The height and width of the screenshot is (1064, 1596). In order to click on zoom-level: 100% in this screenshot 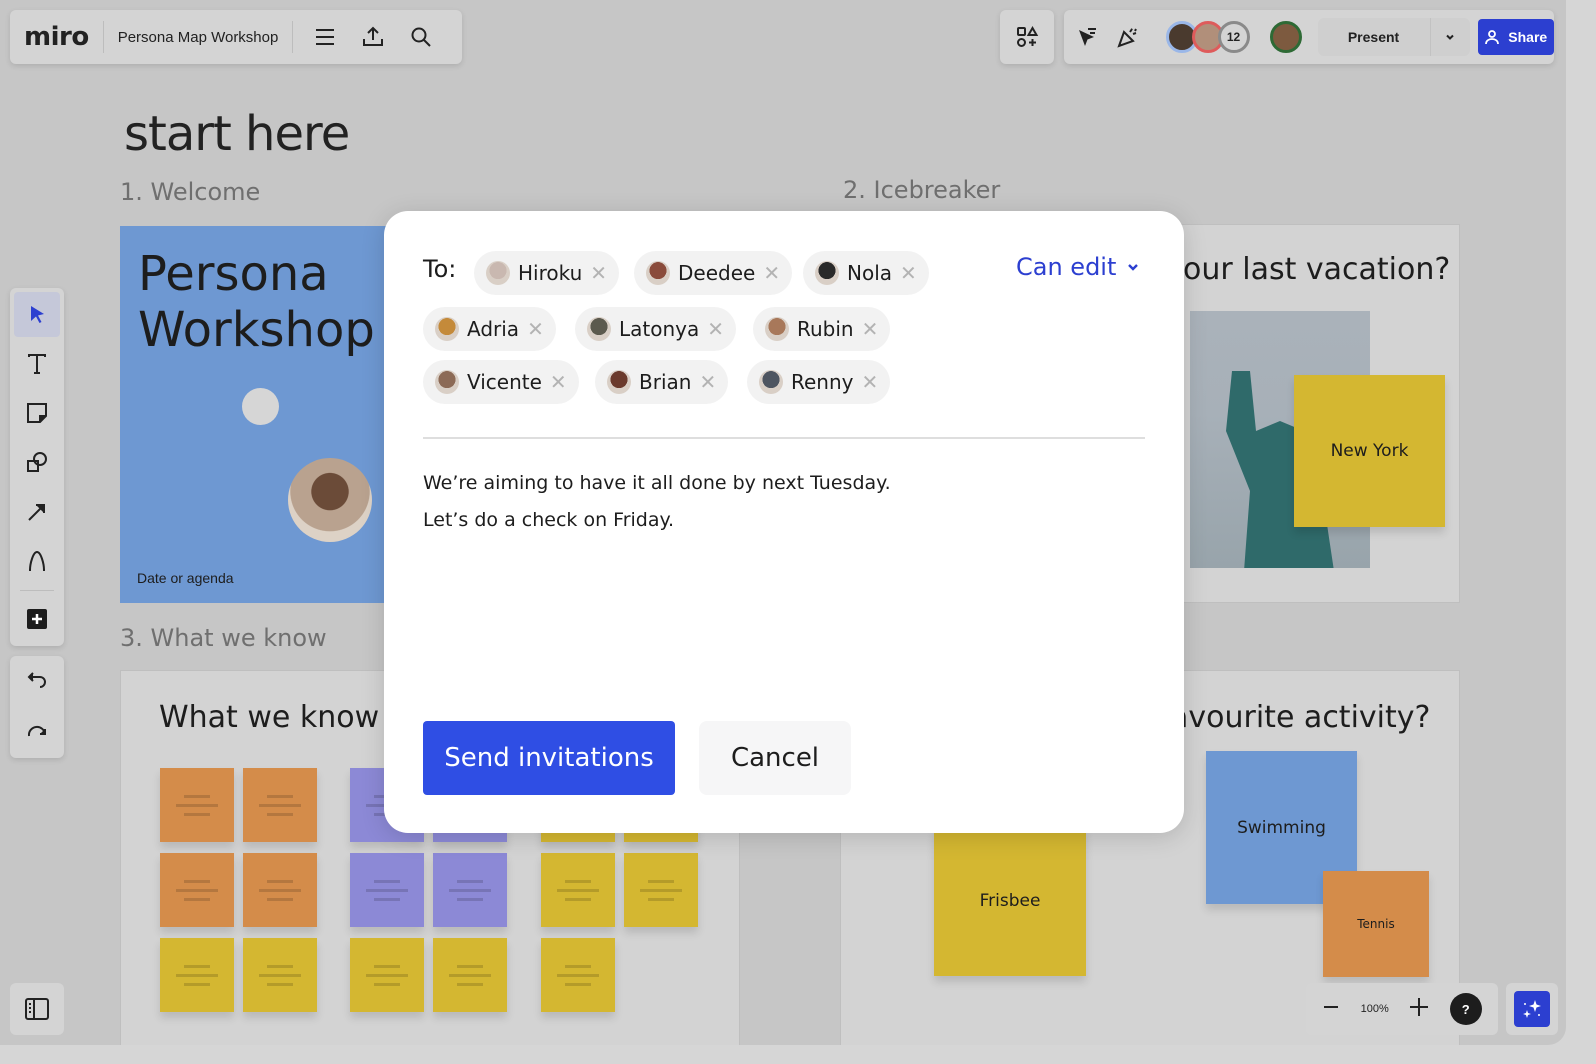, I will do `click(1375, 1009)`.